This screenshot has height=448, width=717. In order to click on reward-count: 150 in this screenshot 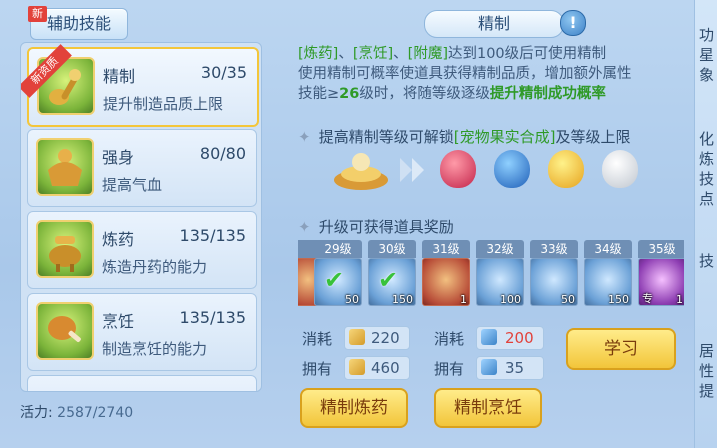, I will do `click(402, 299)`.